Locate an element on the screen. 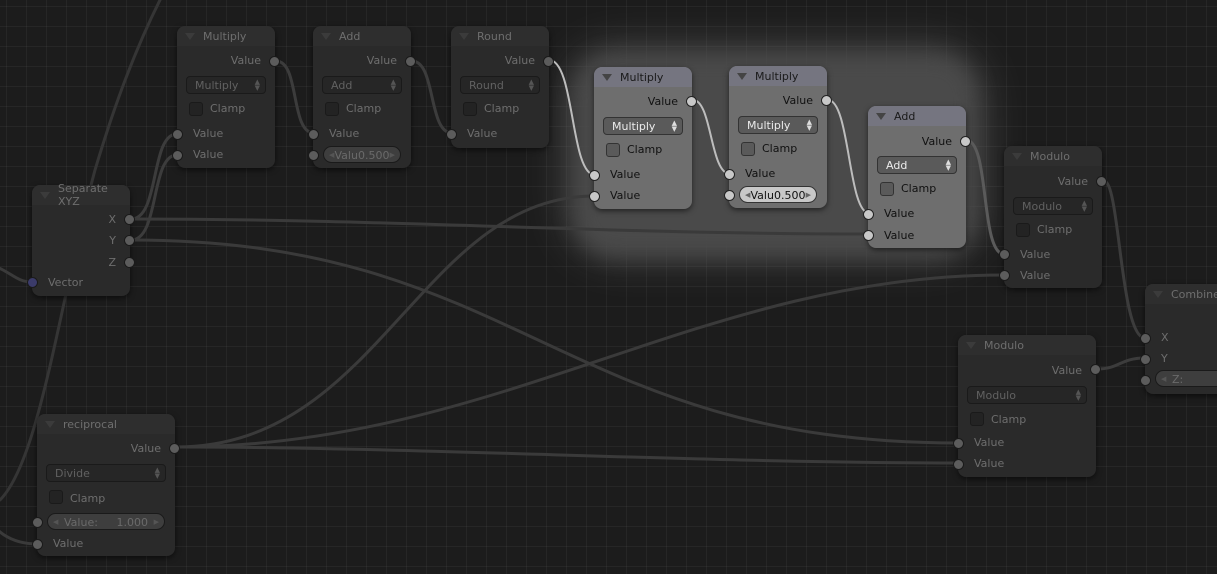  node-separate-xyz: Separate XYZ X Y Z Vector is located at coordinates (81, 239).